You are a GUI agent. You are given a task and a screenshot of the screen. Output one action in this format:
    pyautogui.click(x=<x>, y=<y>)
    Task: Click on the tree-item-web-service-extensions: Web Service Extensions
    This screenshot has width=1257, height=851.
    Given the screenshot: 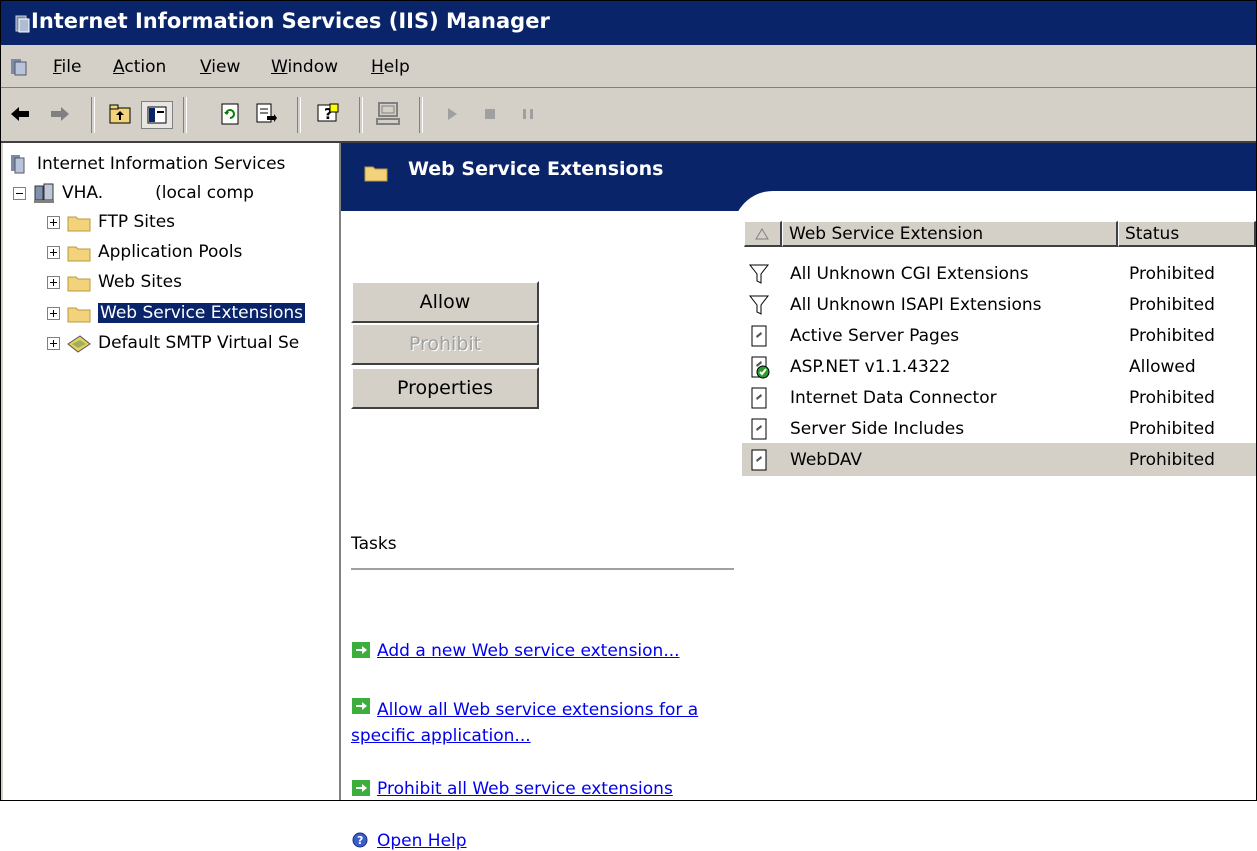 What is the action you would take?
    pyautogui.click(x=176, y=313)
    